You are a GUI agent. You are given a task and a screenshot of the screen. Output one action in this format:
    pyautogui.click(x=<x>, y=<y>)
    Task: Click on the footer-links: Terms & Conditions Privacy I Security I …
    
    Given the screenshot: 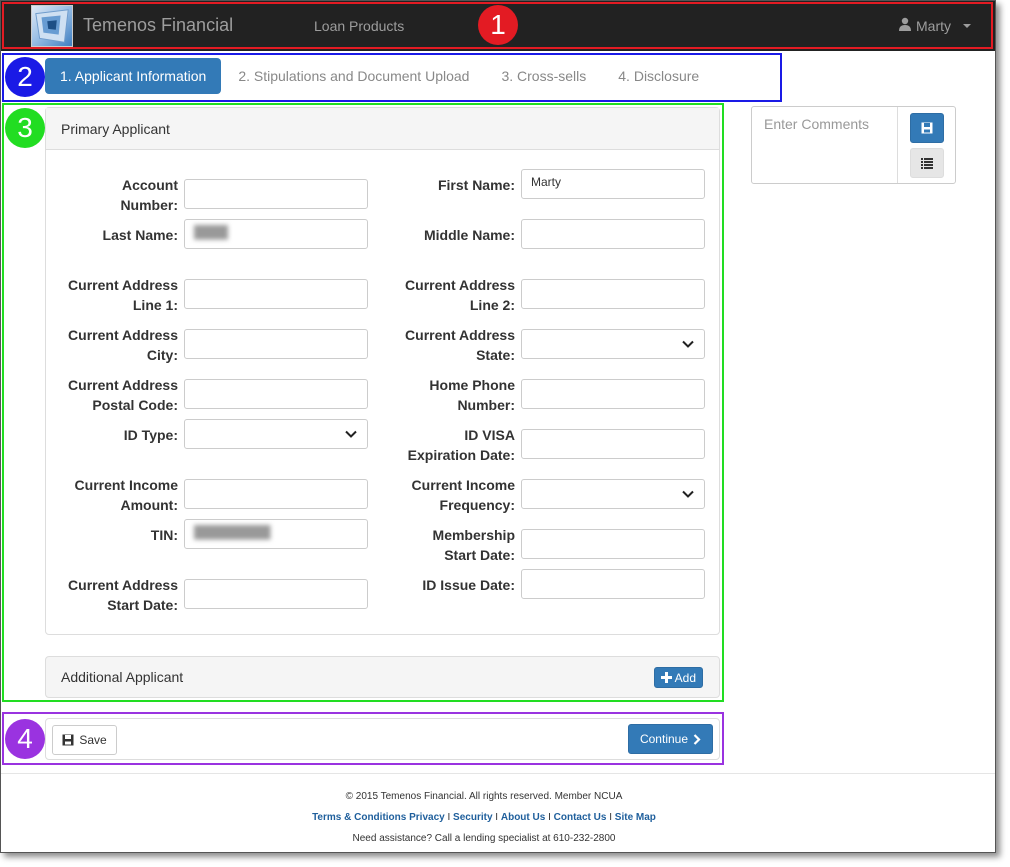 What is the action you would take?
    pyautogui.click(x=484, y=817)
    